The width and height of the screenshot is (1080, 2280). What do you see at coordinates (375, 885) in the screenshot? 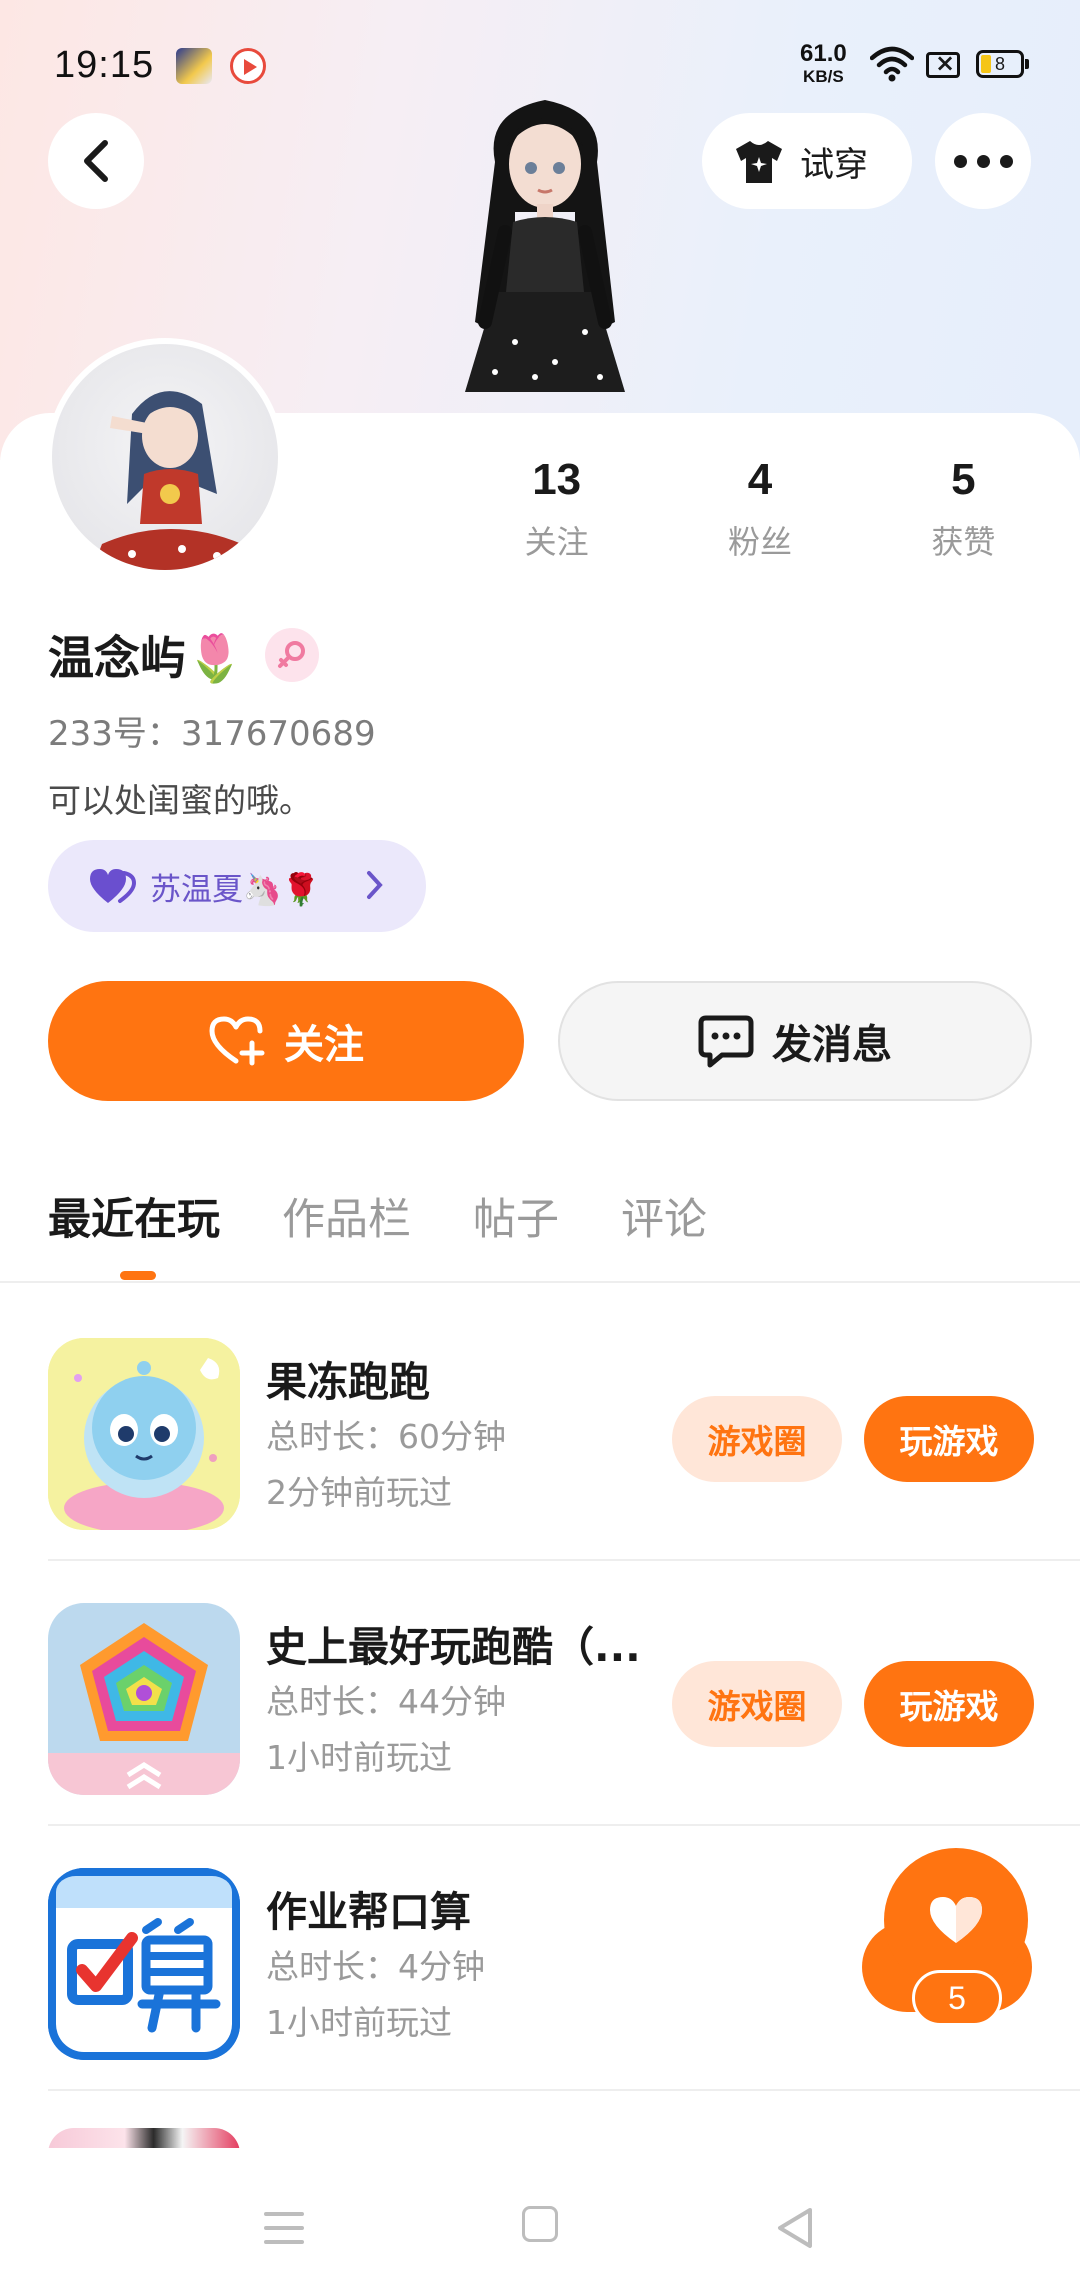
I see `chevron-right-icon` at bounding box center [375, 885].